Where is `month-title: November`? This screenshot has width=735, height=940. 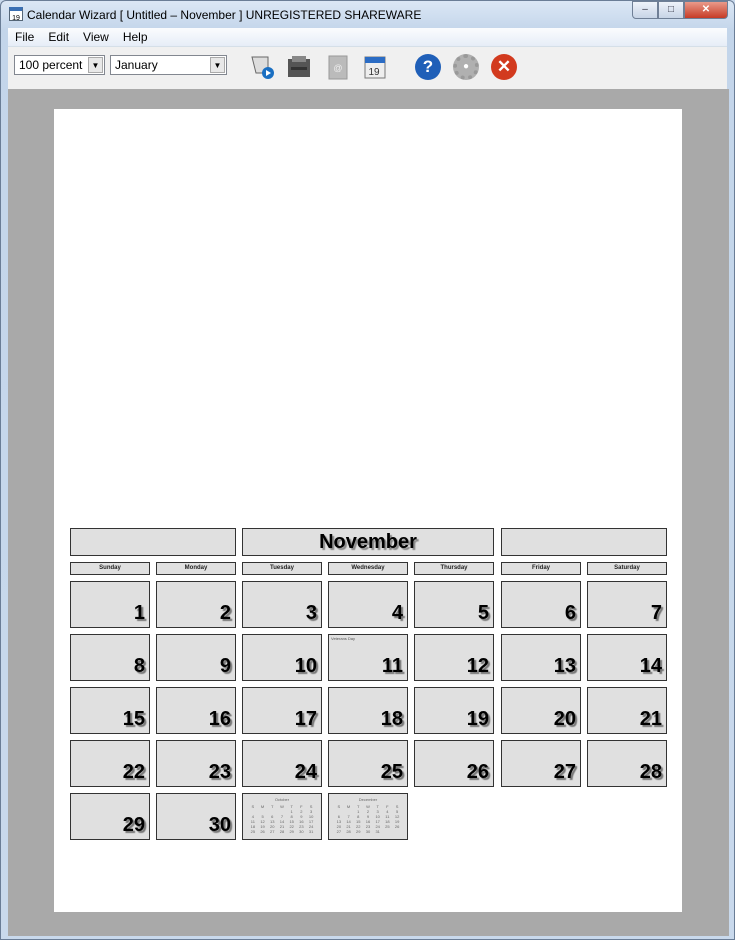 month-title: November is located at coordinates (368, 542).